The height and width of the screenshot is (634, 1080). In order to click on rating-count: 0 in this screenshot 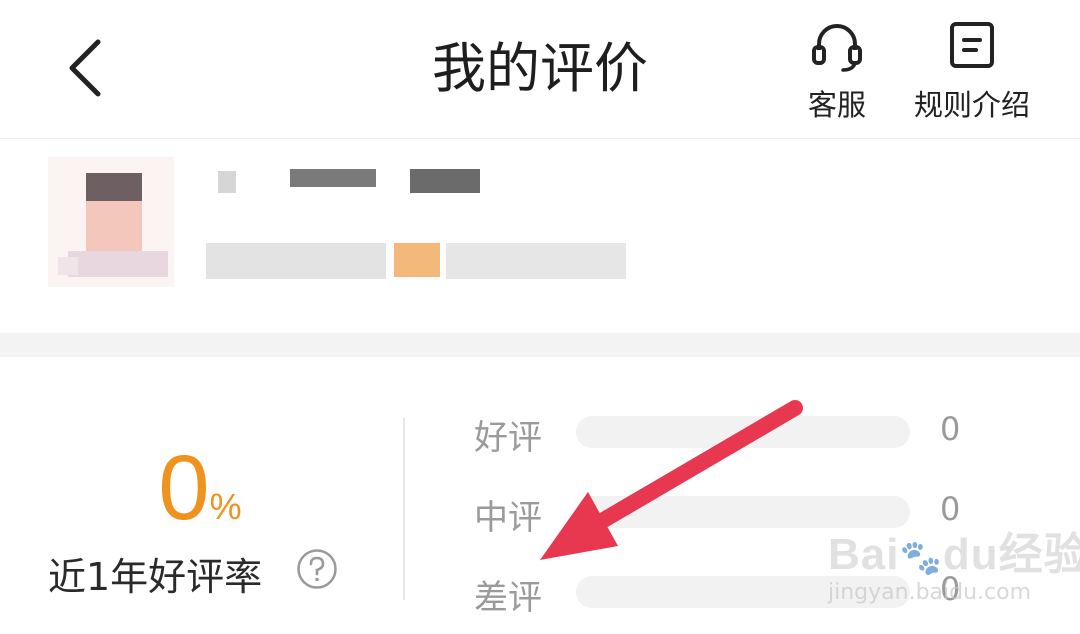, I will do `click(950, 429)`.